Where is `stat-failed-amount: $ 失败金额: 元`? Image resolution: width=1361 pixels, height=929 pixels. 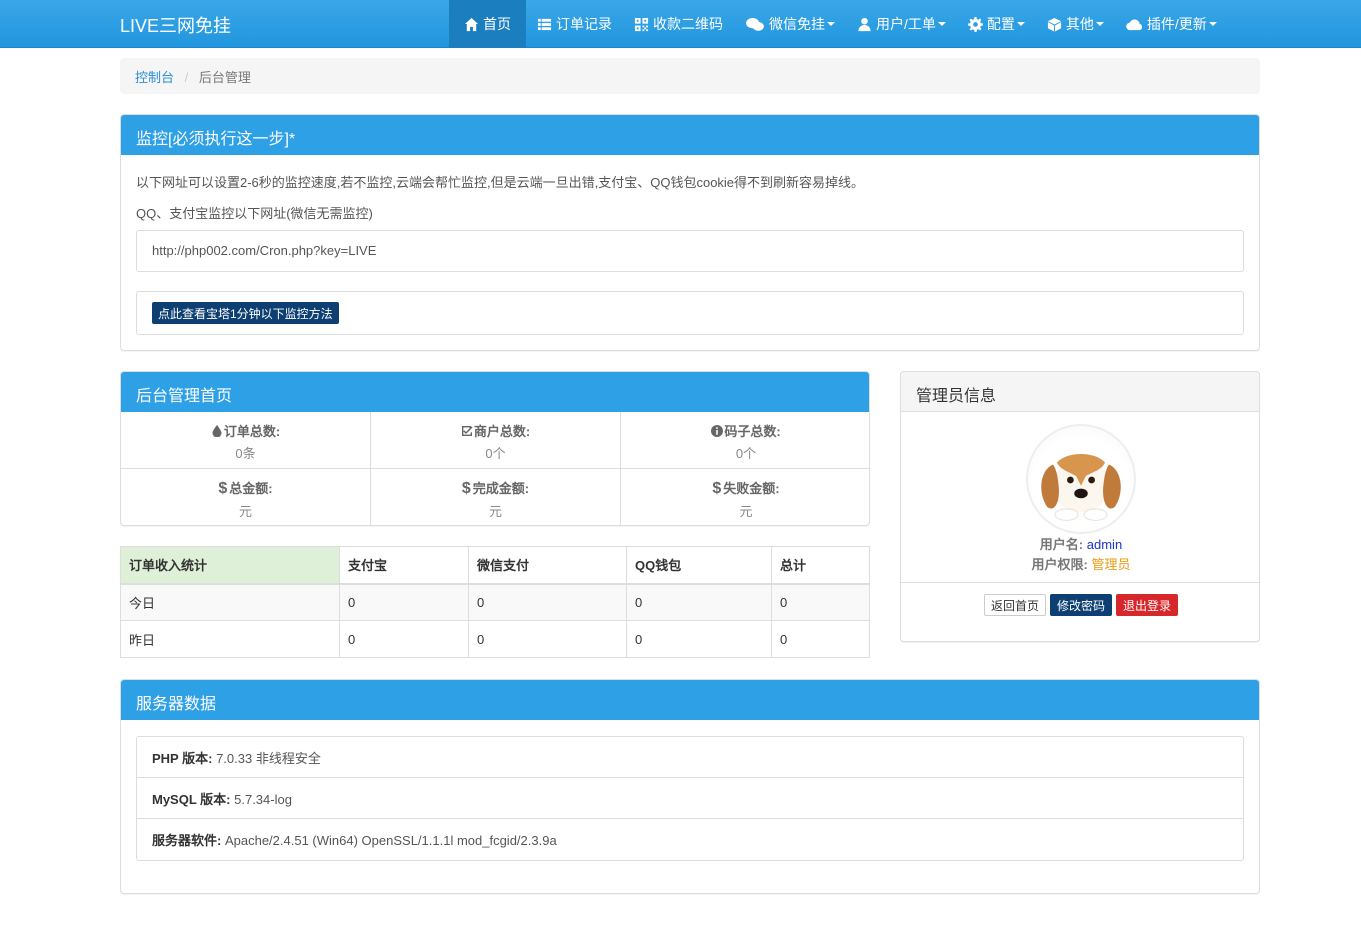 stat-failed-amount: $ 失败金额: 元 is located at coordinates (745, 497).